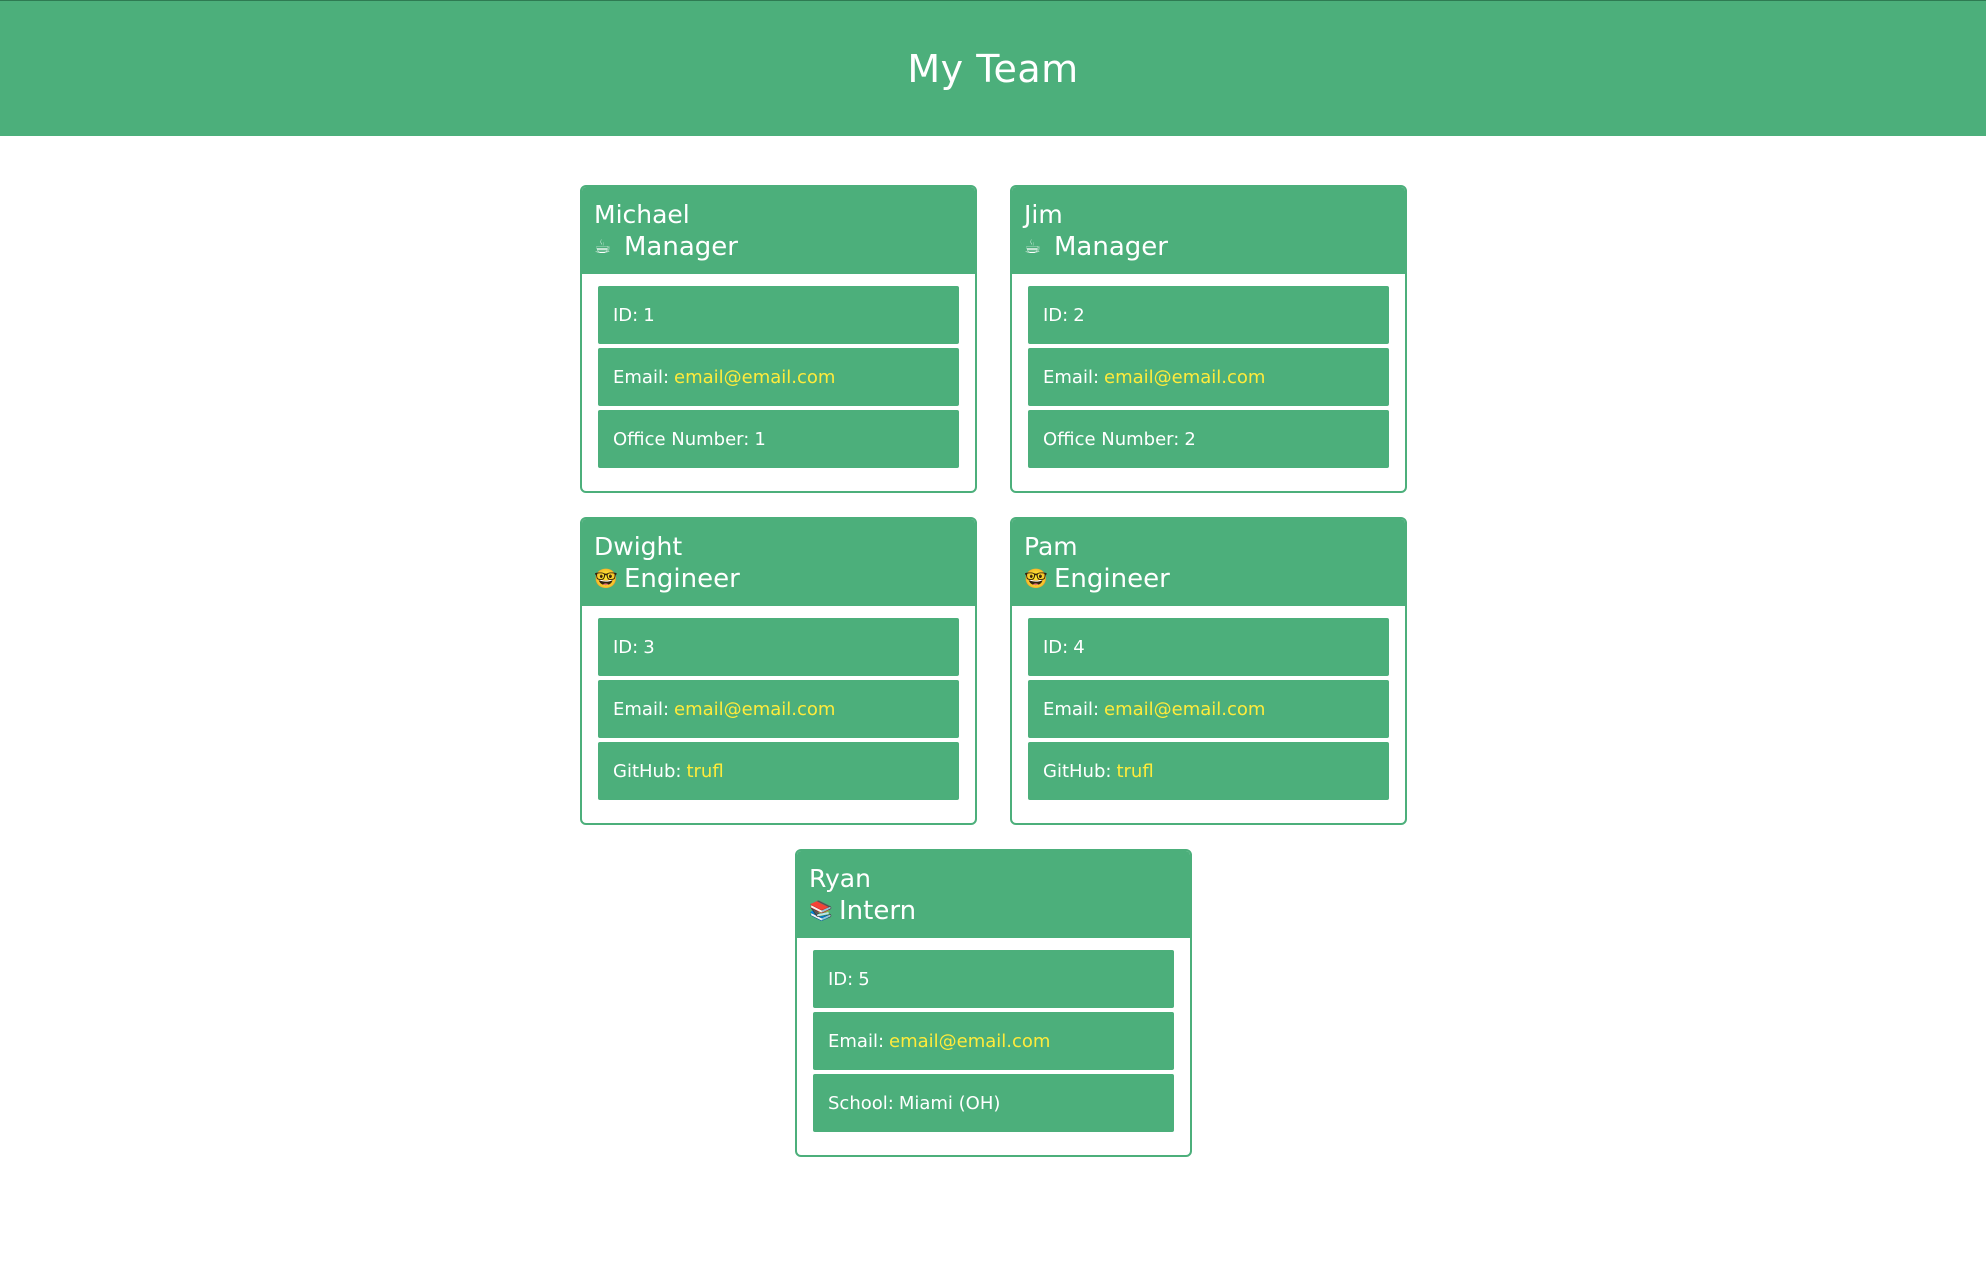 Image resolution: width=1986 pixels, height=1263 pixels. I want to click on office-number-value: 2, so click(1190, 439).